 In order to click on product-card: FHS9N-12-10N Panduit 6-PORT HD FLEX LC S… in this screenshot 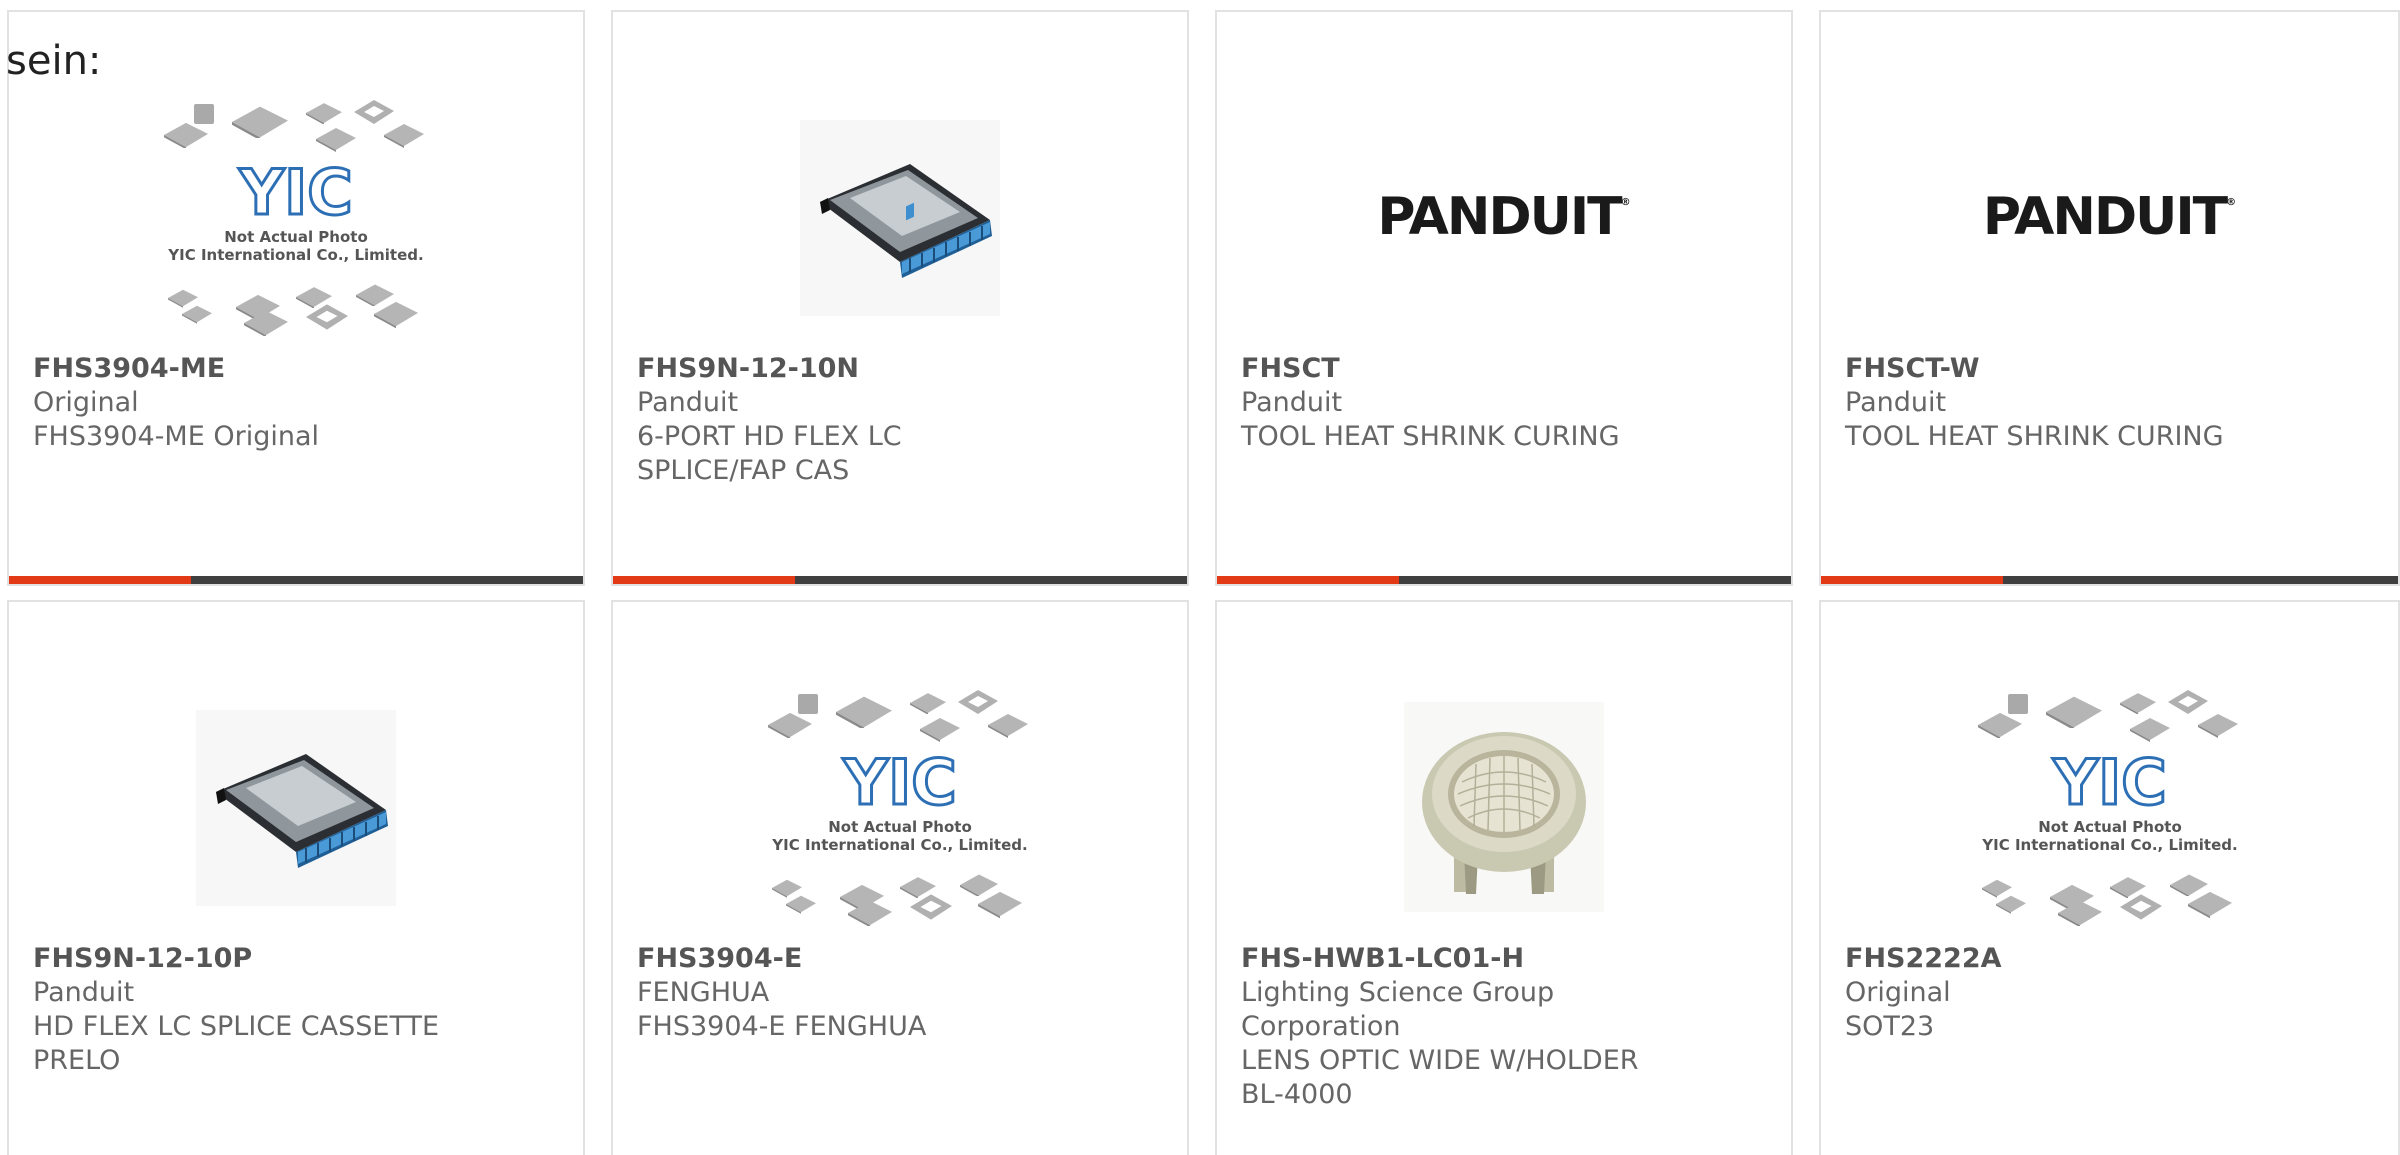, I will do `click(900, 298)`.